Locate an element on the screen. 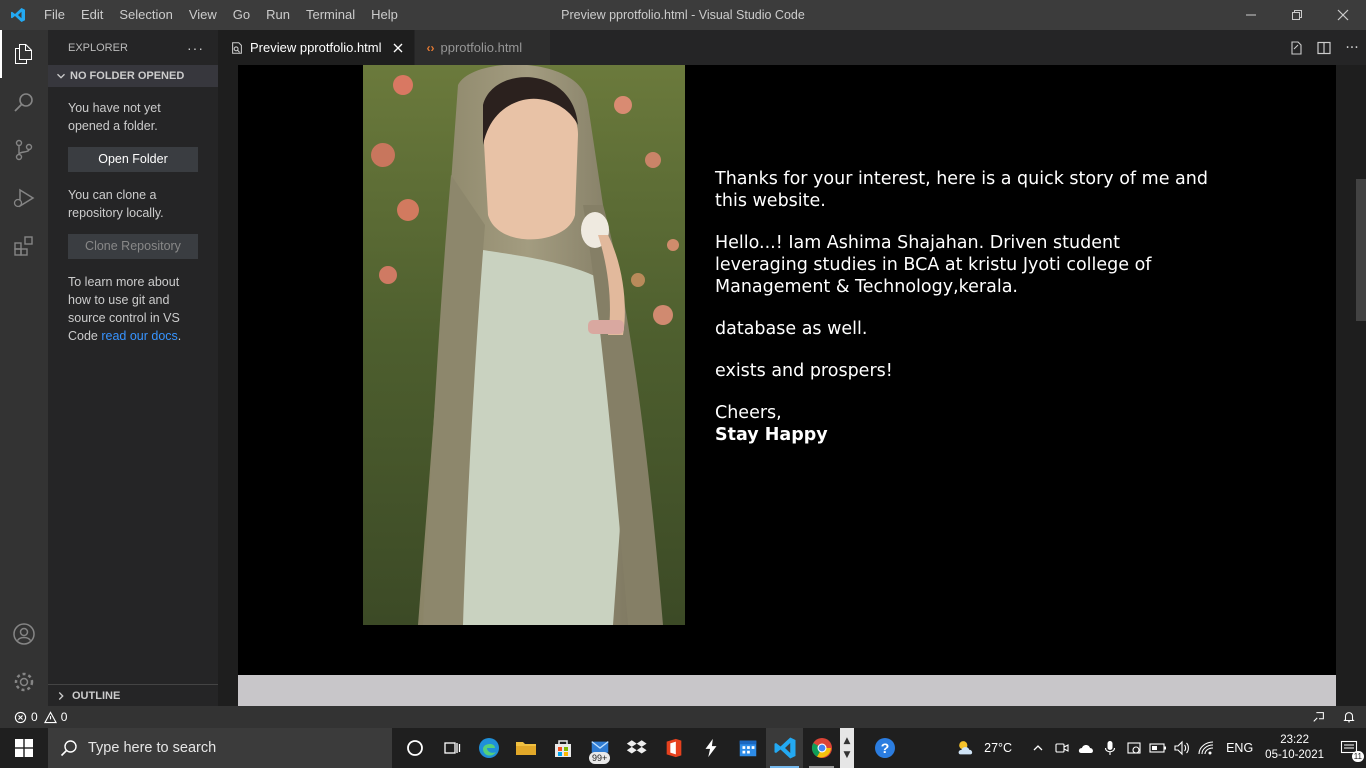 The height and width of the screenshot is (768, 1366). more-actions-icon: ··· is located at coordinates (195, 48).